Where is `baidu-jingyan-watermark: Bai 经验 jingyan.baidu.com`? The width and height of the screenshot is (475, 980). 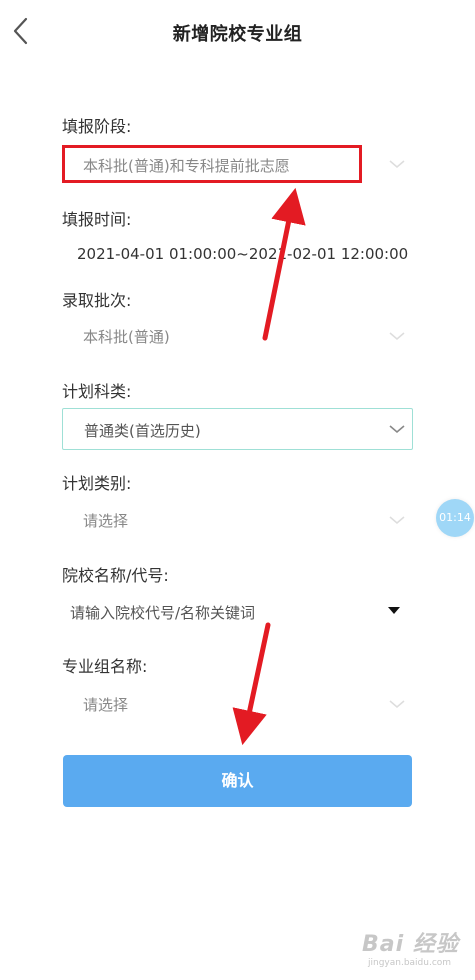
baidu-jingyan-watermark: Bai 经验 jingyan.baidu.com is located at coordinates (417, 951).